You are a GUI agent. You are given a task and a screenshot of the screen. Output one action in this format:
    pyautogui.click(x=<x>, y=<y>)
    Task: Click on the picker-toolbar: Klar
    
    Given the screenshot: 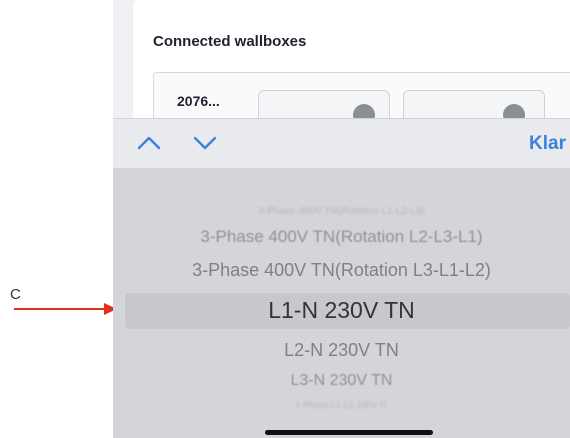 What is the action you would take?
    pyautogui.click(x=341, y=143)
    